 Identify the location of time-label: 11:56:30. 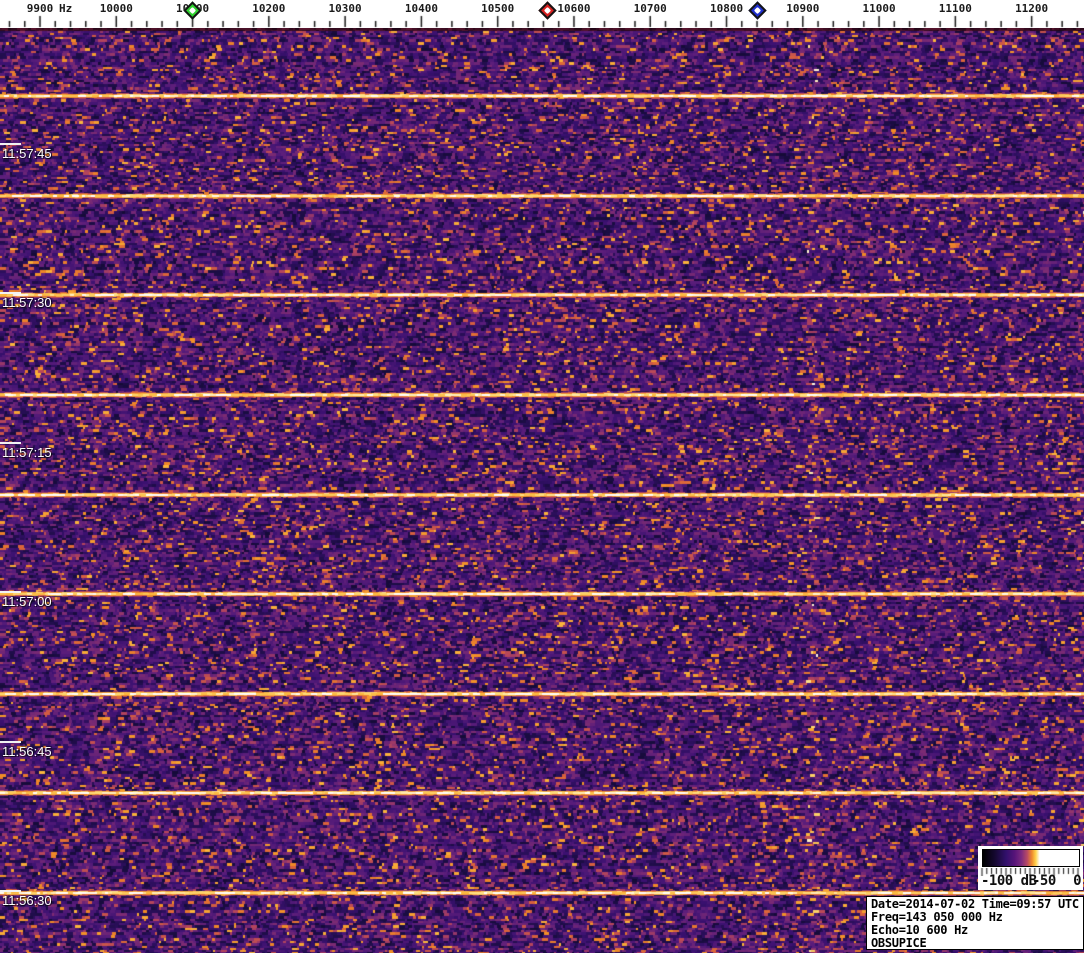
(27, 900).